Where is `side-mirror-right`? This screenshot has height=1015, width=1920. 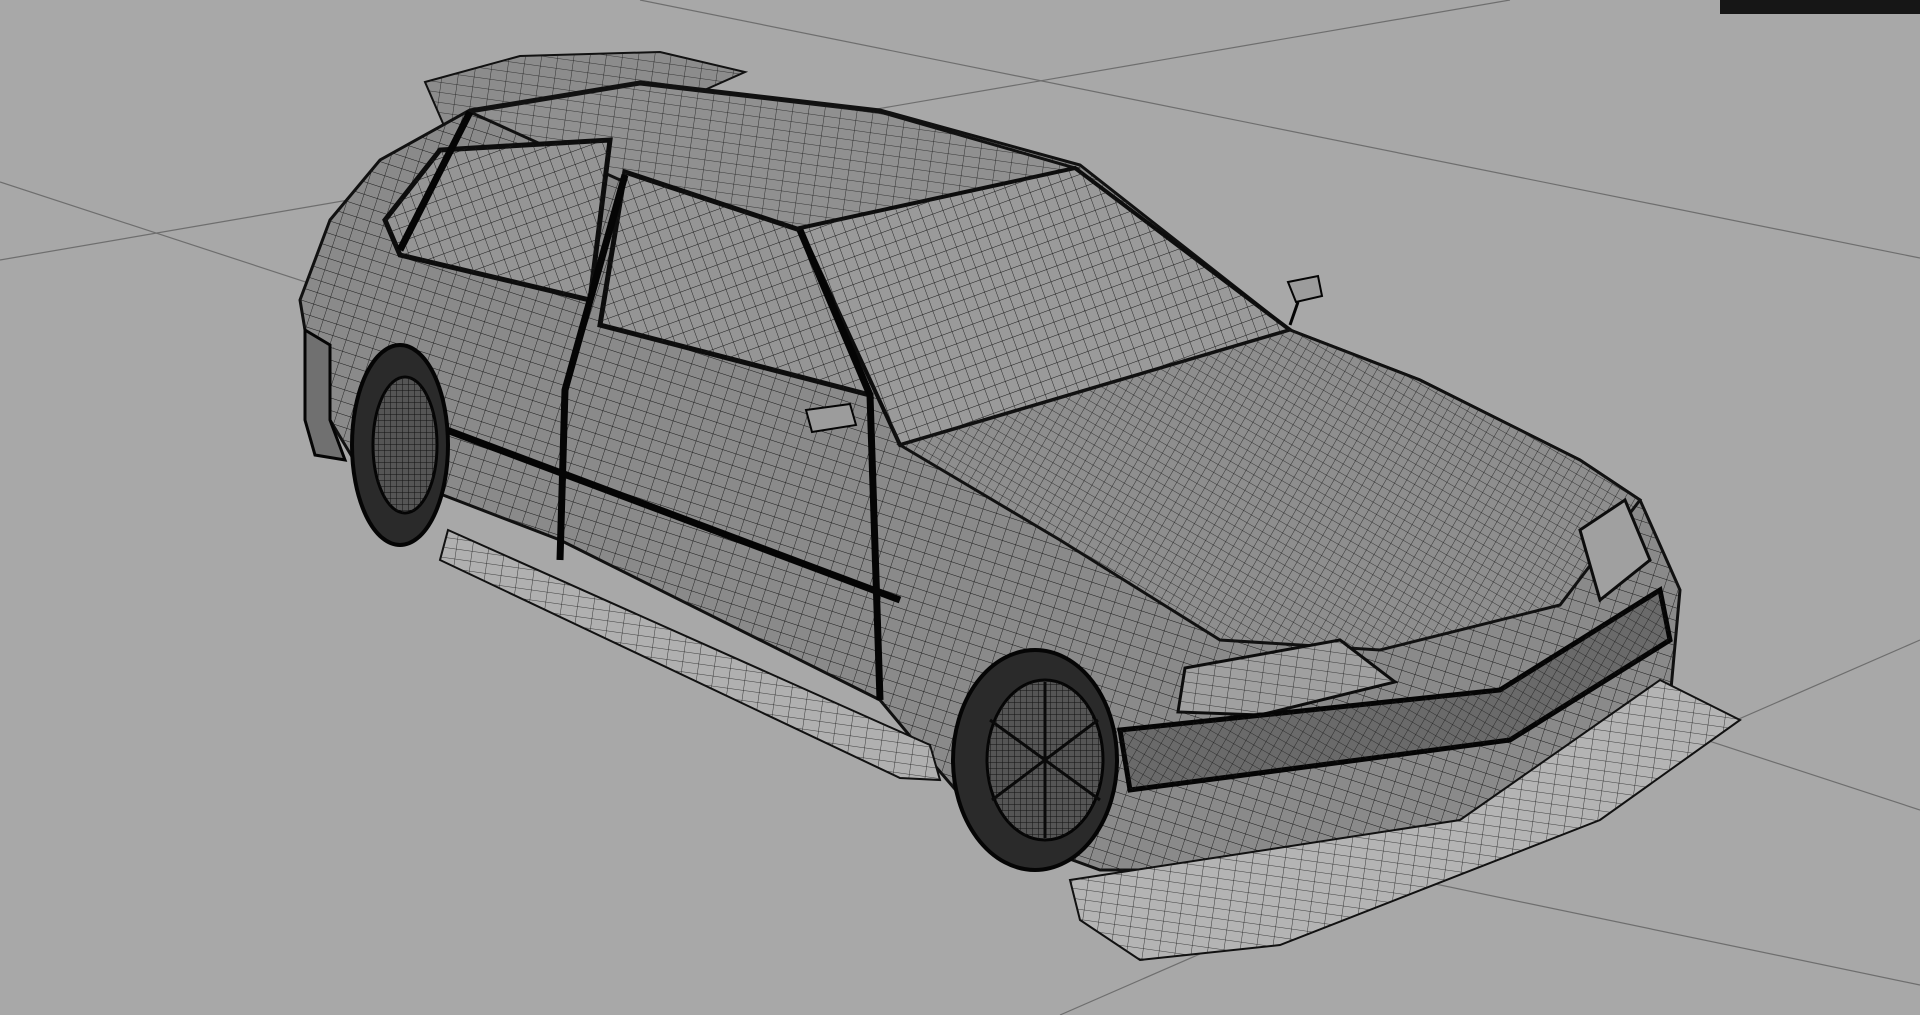
side-mirror-right is located at coordinates (1305, 300).